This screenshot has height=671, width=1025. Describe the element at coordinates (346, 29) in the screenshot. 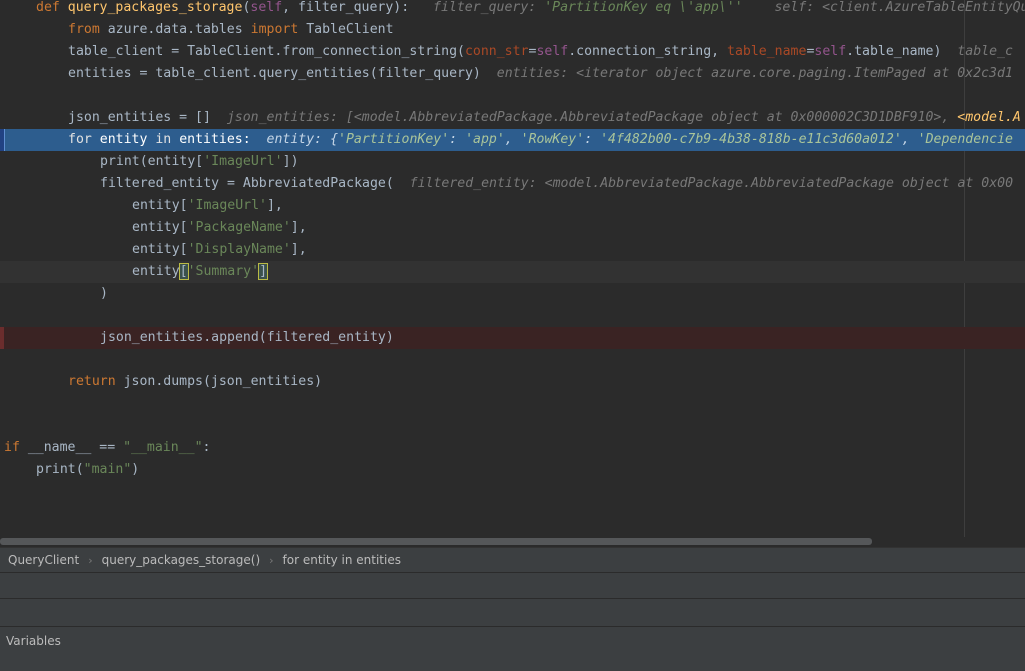

I see `code-text: TableClient` at that location.